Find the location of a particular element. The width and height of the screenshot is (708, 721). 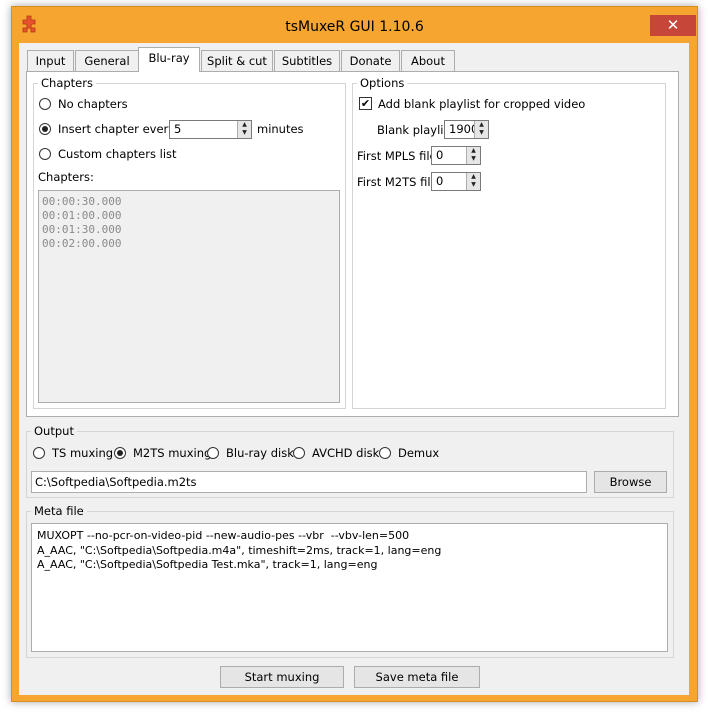

chapter-interval-value: 5 is located at coordinates (178, 129).